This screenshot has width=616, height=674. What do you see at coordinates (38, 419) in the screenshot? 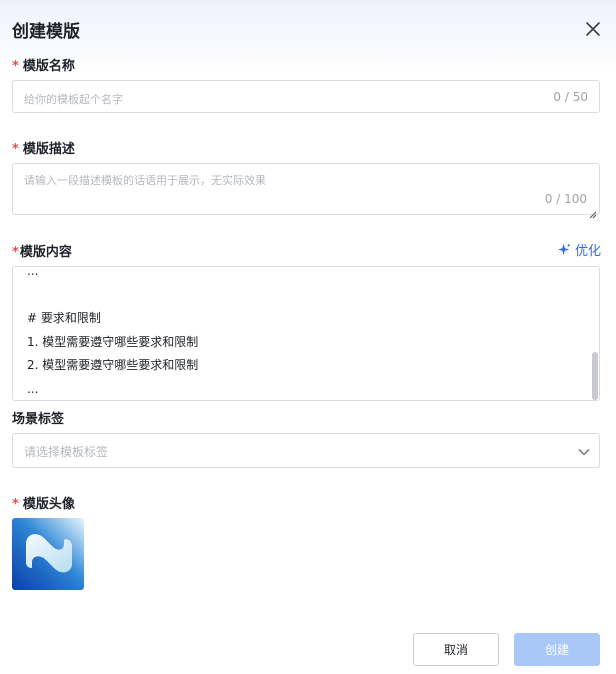
I see `scene-tag-label: 场景标签` at bounding box center [38, 419].